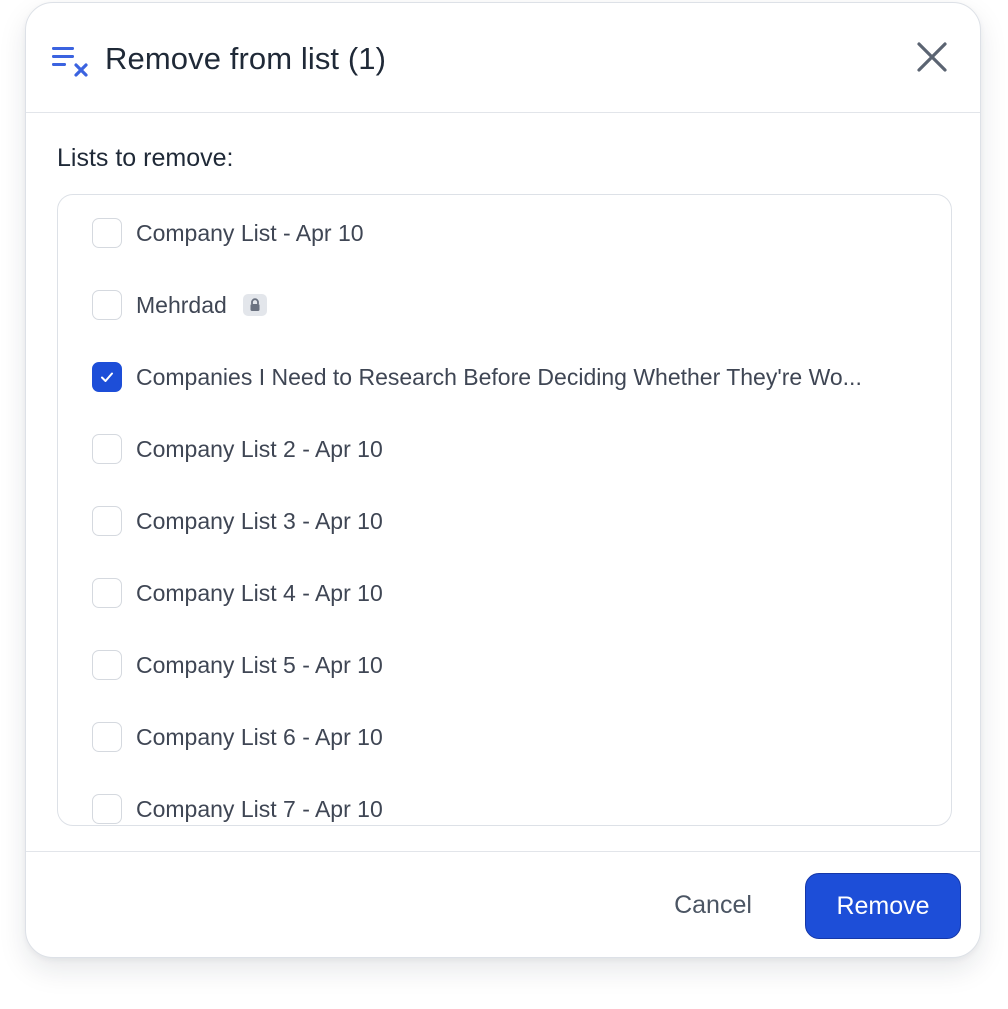  I want to click on dialog-title: Remove from list (1), so click(246, 58).